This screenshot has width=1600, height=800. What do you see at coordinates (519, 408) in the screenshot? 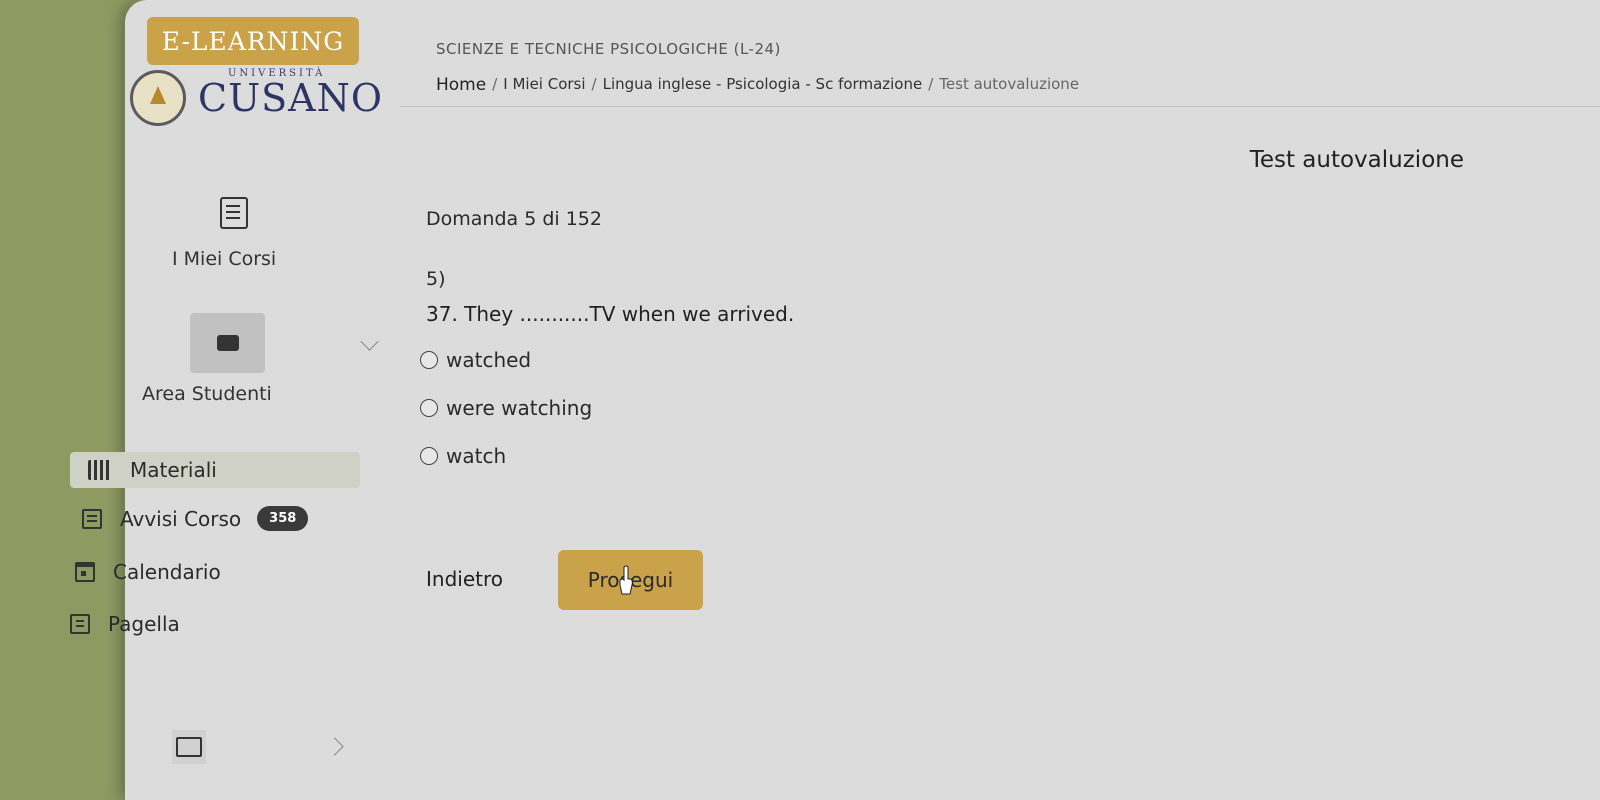
I see `answer-option-label: were watching` at bounding box center [519, 408].